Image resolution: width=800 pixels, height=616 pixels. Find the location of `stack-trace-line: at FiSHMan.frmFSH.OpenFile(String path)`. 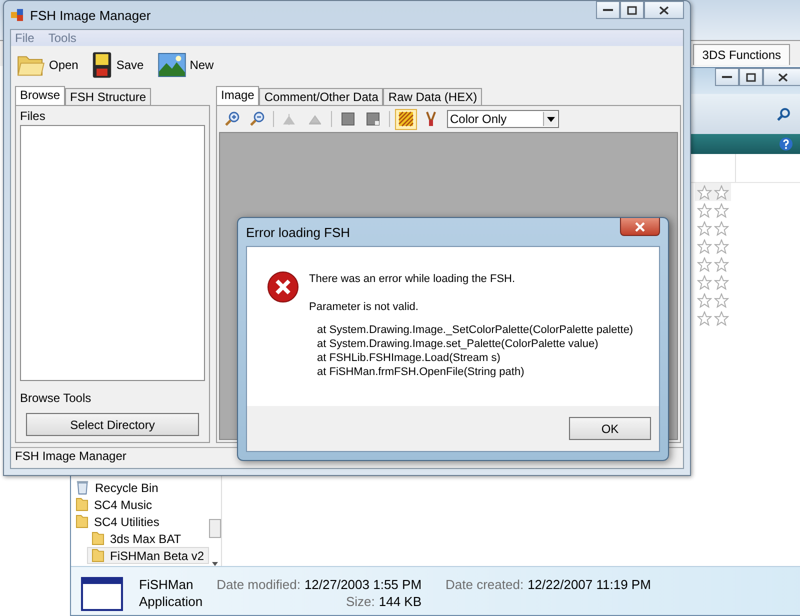

stack-trace-line: at FiSHMan.frmFSH.OpenFile(String path) is located at coordinates (421, 372).